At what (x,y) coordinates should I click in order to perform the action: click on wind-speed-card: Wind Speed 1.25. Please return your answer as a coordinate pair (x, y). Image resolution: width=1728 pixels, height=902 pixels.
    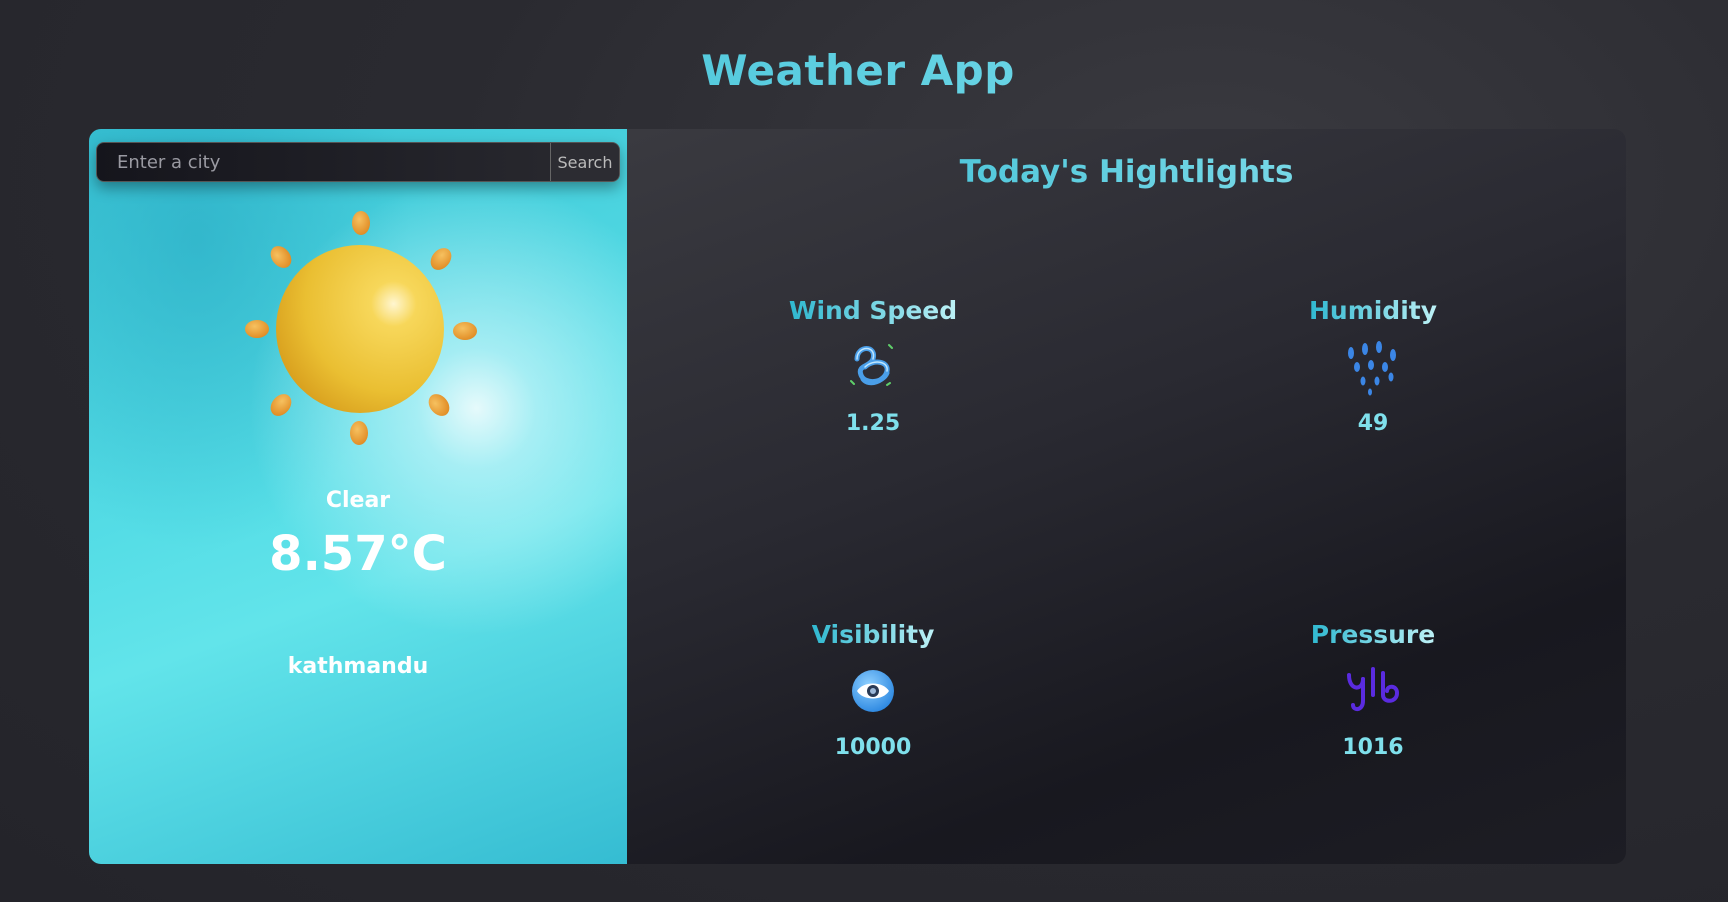
    Looking at the image, I should click on (873, 366).